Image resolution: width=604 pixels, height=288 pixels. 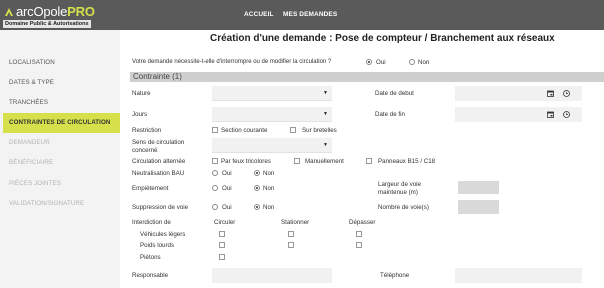 I want to click on sidebar-item-tranchees: TRANCHÉES, so click(x=60, y=103).